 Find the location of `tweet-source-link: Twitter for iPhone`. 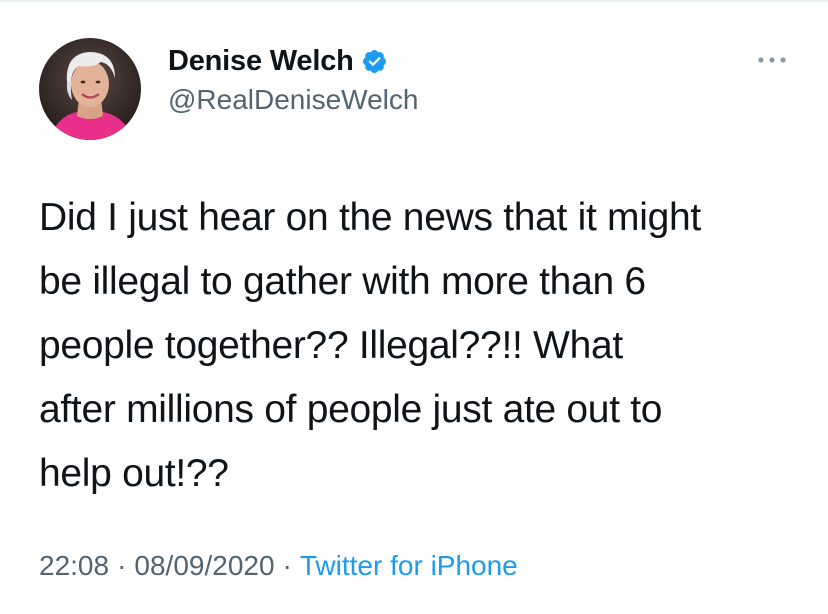

tweet-source-link: Twitter for iPhone is located at coordinates (409, 566).